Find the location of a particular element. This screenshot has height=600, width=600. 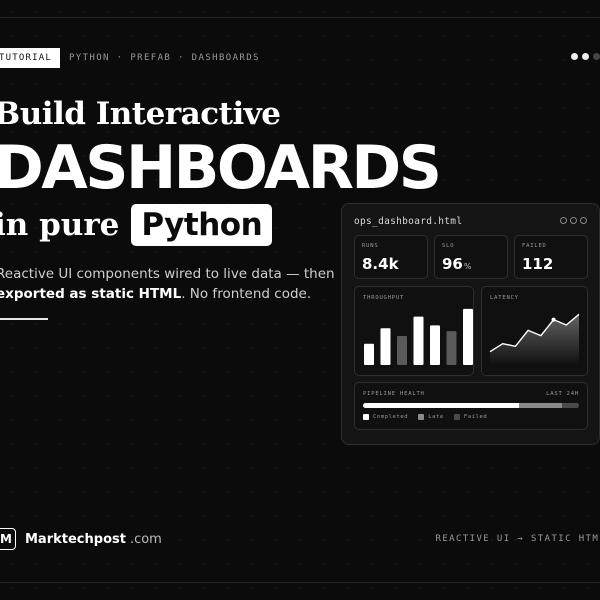

stat-card-slo: SLO 96% is located at coordinates (471, 257).